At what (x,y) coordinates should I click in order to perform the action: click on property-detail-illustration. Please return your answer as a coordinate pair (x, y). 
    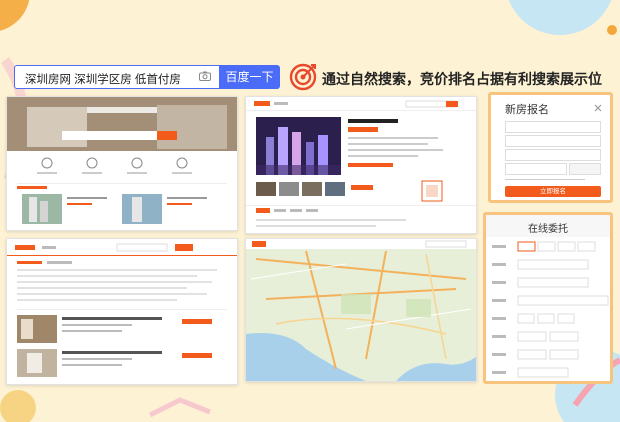
    Looking at the image, I should click on (361, 163).